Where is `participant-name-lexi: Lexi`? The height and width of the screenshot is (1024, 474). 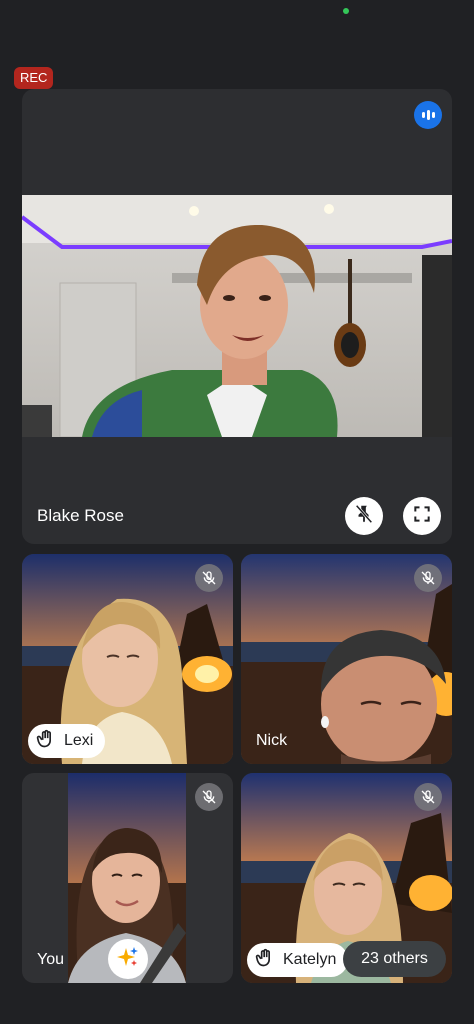
participant-name-lexi: Lexi is located at coordinates (79, 740).